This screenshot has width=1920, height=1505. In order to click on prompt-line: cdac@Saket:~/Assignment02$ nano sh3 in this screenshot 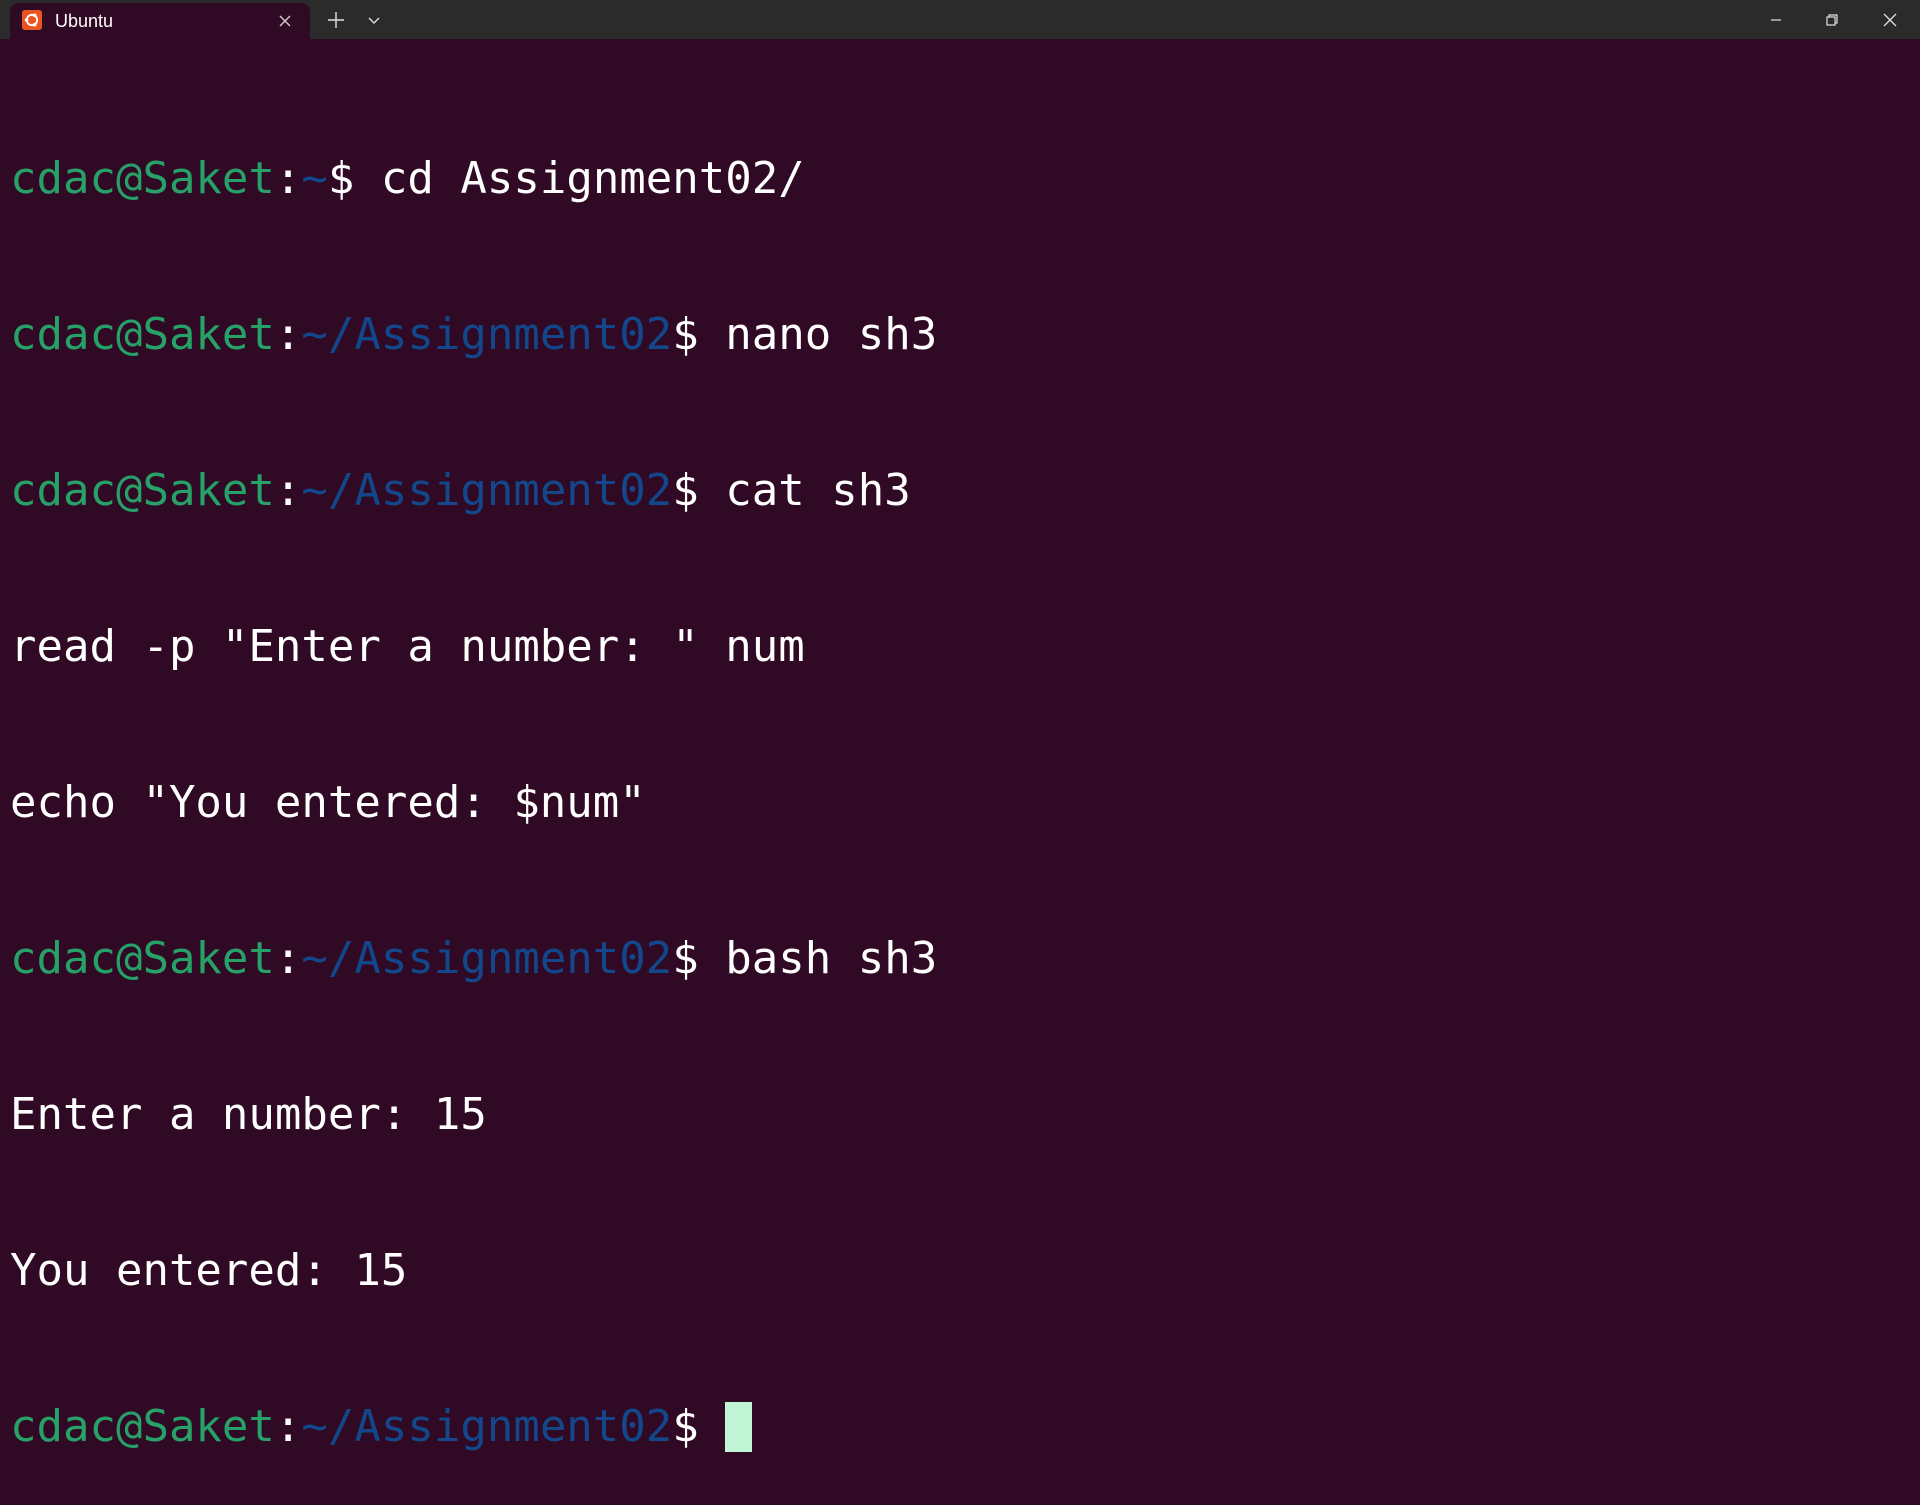, I will do `click(960, 335)`.